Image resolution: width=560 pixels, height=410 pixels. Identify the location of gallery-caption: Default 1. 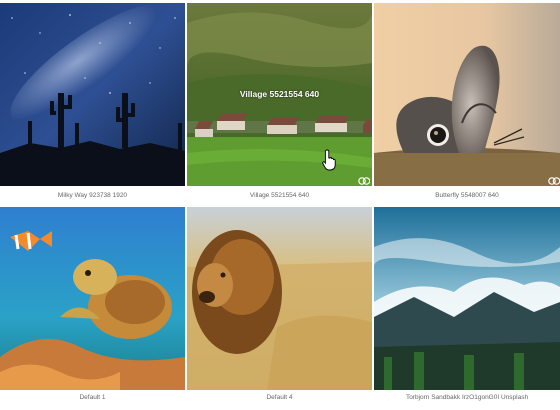
(92, 397).